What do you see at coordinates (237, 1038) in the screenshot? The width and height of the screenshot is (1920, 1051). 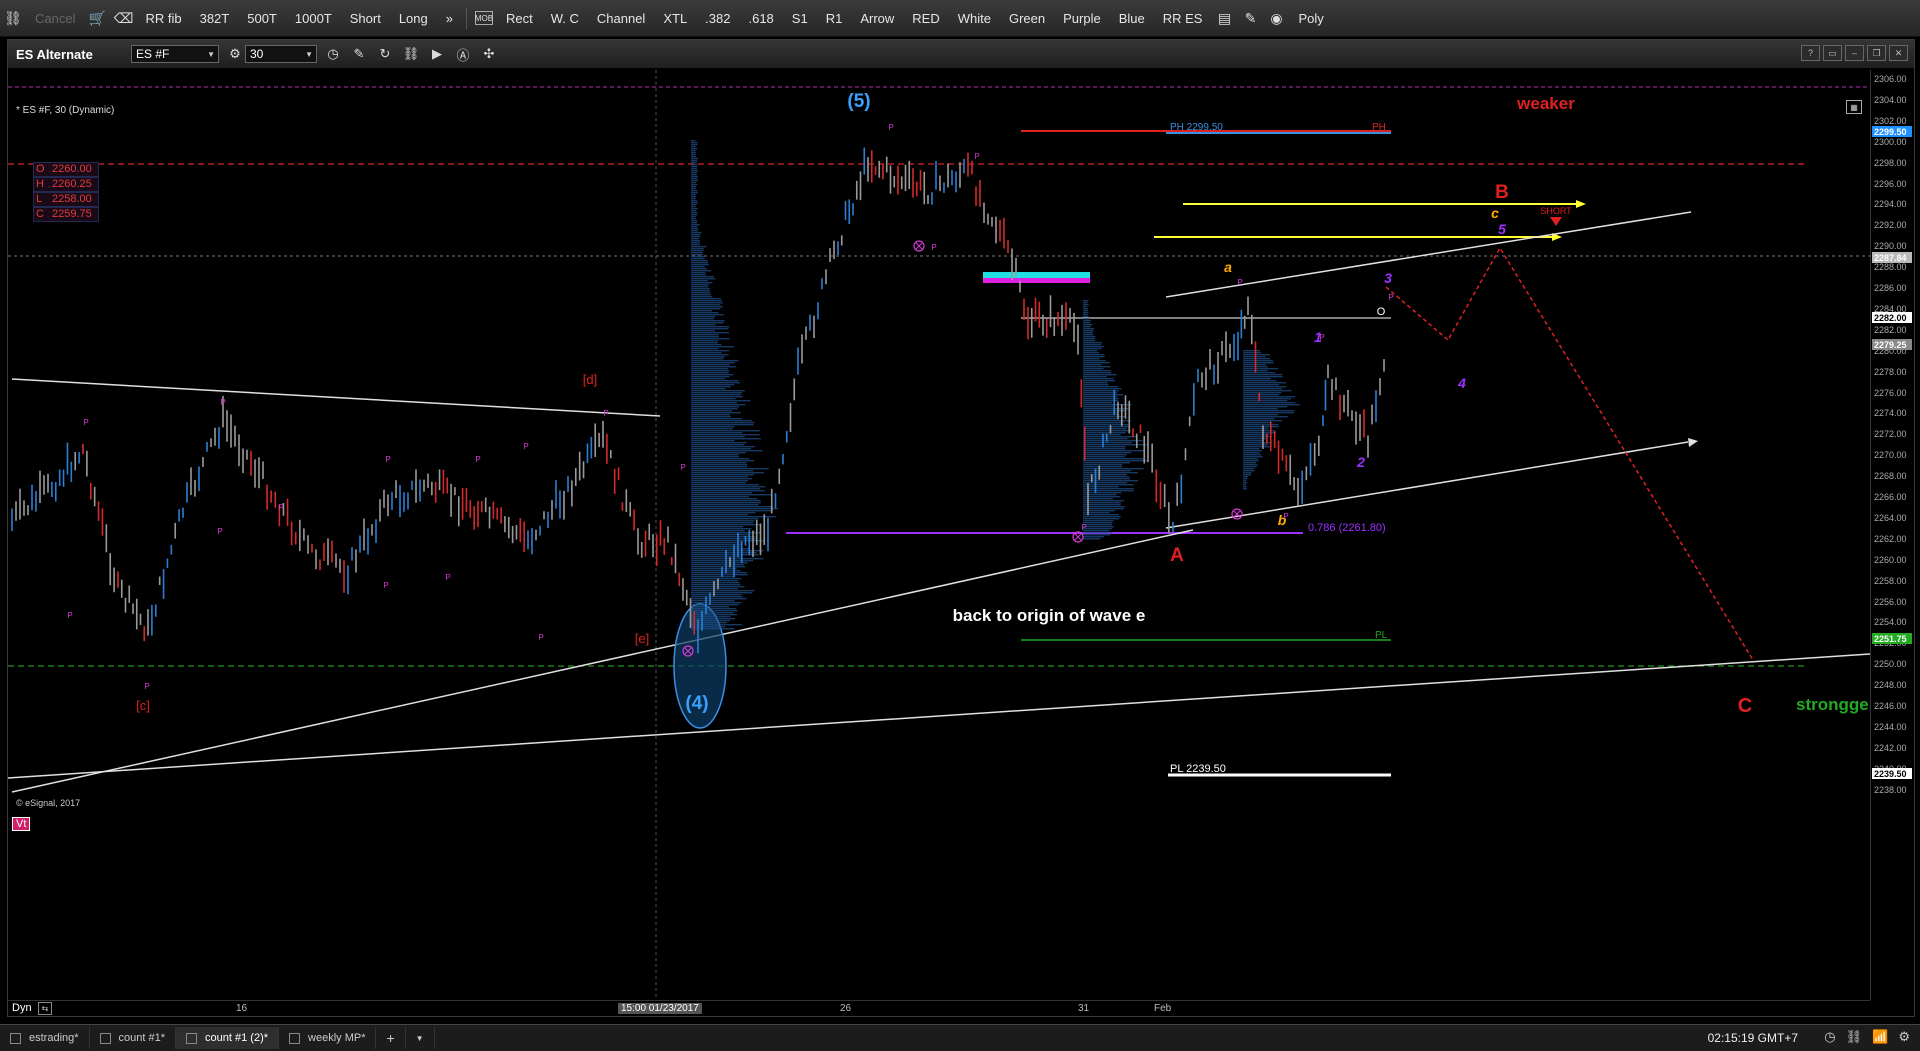 I see `tab-label: count #1 (2)*` at bounding box center [237, 1038].